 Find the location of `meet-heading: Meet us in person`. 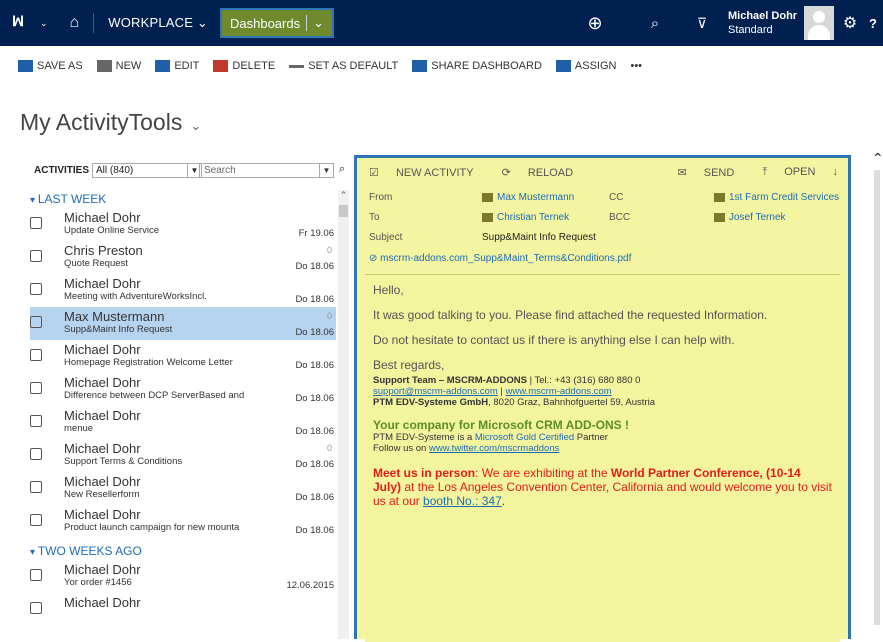

meet-heading: Meet us in person is located at coordinates (424, 473).